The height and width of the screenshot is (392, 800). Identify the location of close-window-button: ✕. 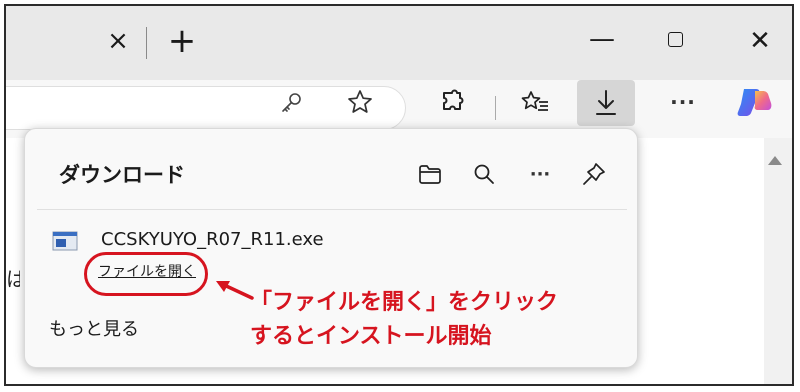
(760, 43).